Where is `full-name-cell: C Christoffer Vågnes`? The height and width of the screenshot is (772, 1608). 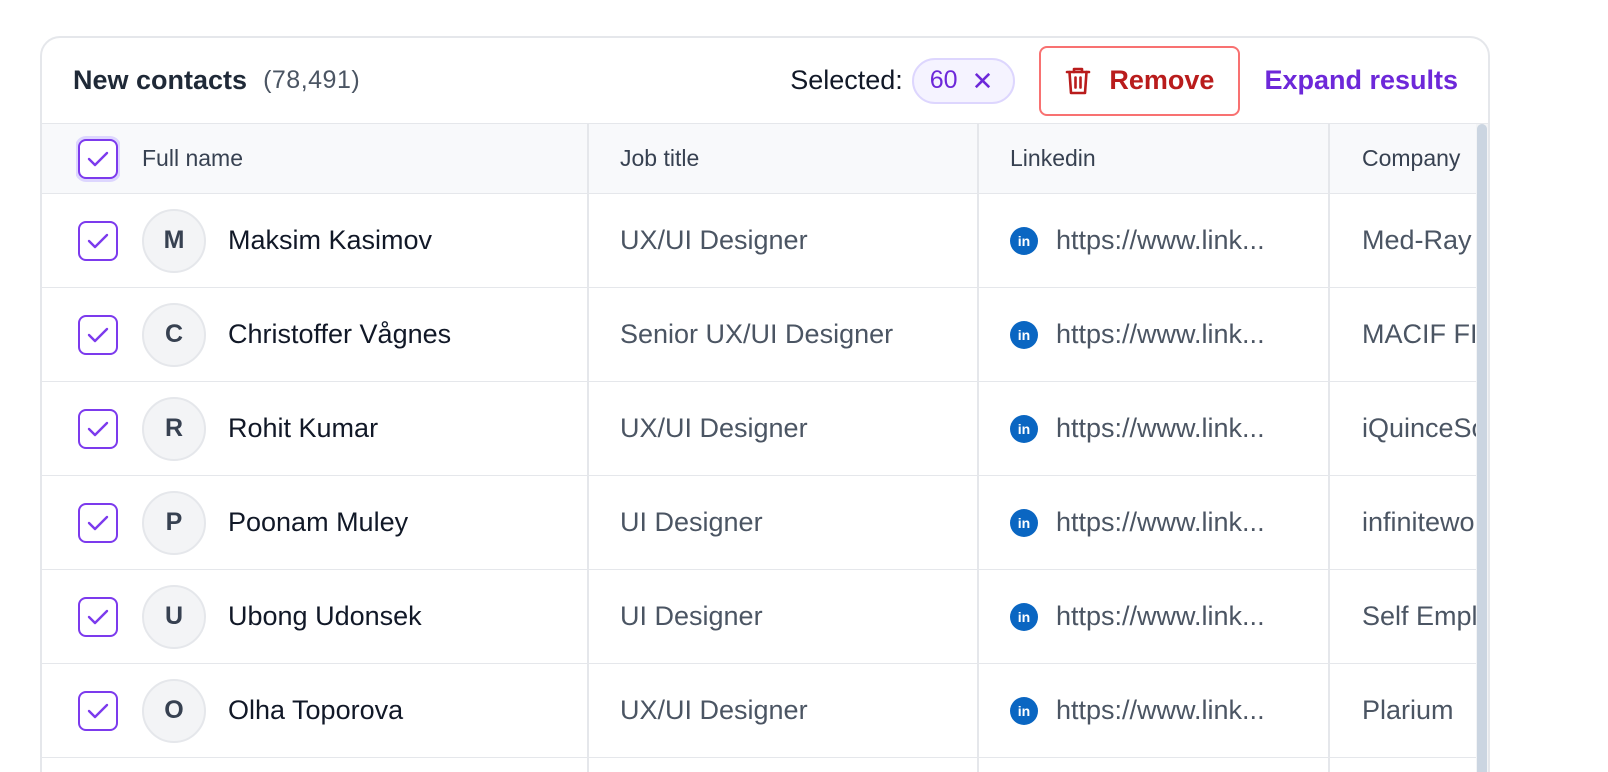
full-name-cell: C Christoffer Vågnes is located at coordinates (362, 334).